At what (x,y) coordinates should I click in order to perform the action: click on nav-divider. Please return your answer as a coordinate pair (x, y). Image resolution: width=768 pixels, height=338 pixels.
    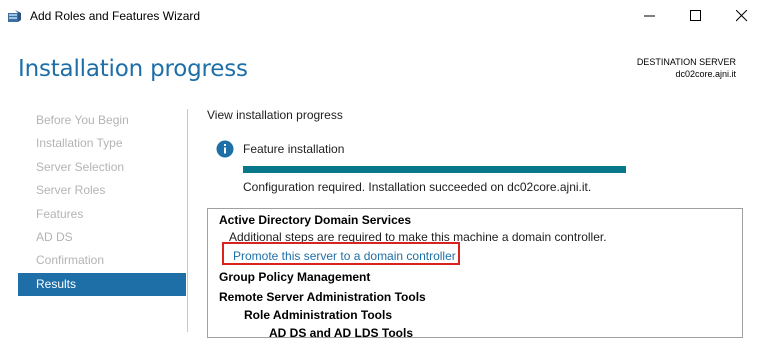
    Looking at the image, I should click on (187, 220).